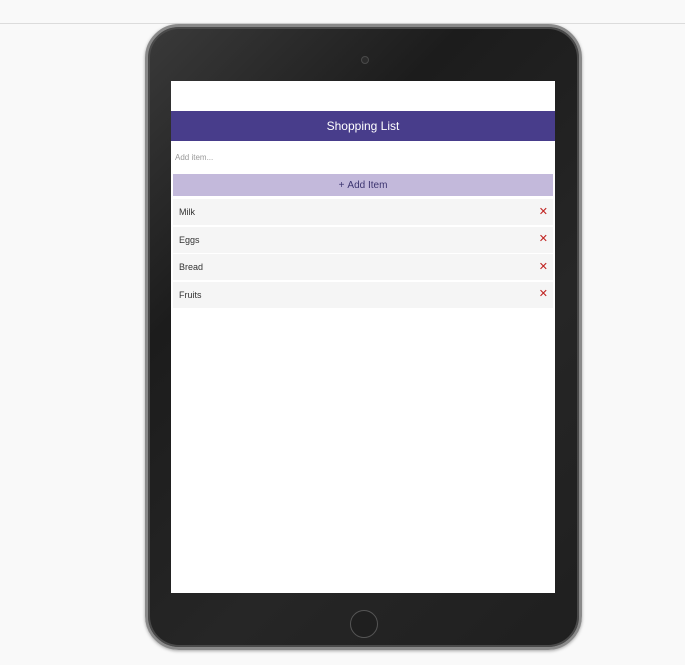  Describe the element at coordinates (189, 239) in the screenshot. I see `item-label: Eggs` at that location.